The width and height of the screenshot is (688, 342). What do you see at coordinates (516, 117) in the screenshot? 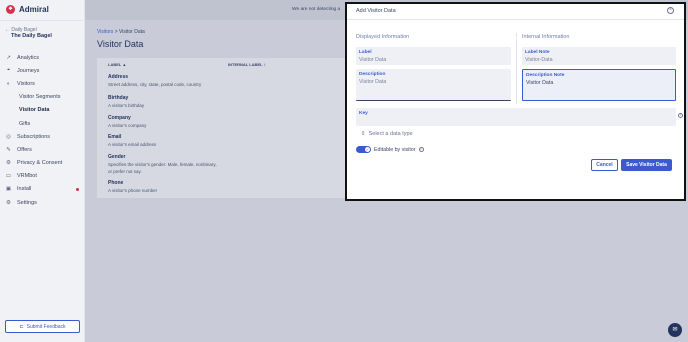
I see `key-field: Key` at bounding box center [516, 117].